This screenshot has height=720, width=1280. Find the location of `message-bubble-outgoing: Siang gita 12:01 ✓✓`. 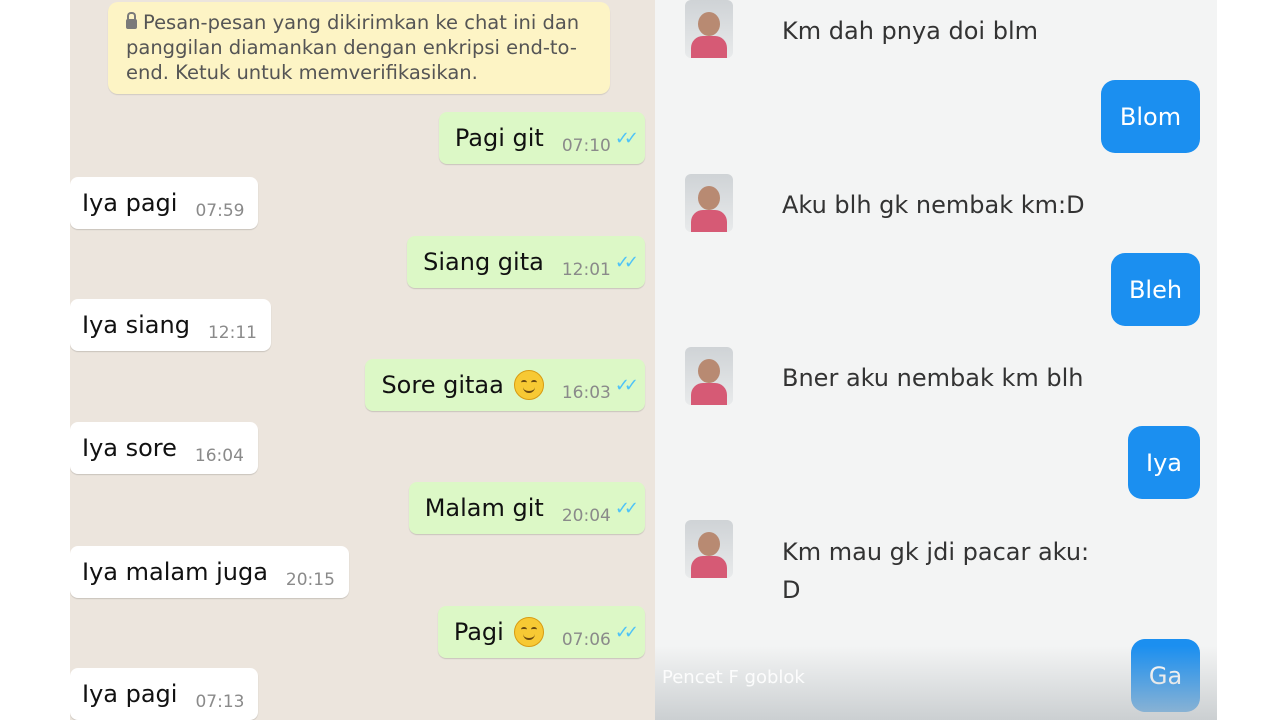

message-bubble-outgoing: Siang gita 12:01 ✓✓ is located at coordinates (526, 262).